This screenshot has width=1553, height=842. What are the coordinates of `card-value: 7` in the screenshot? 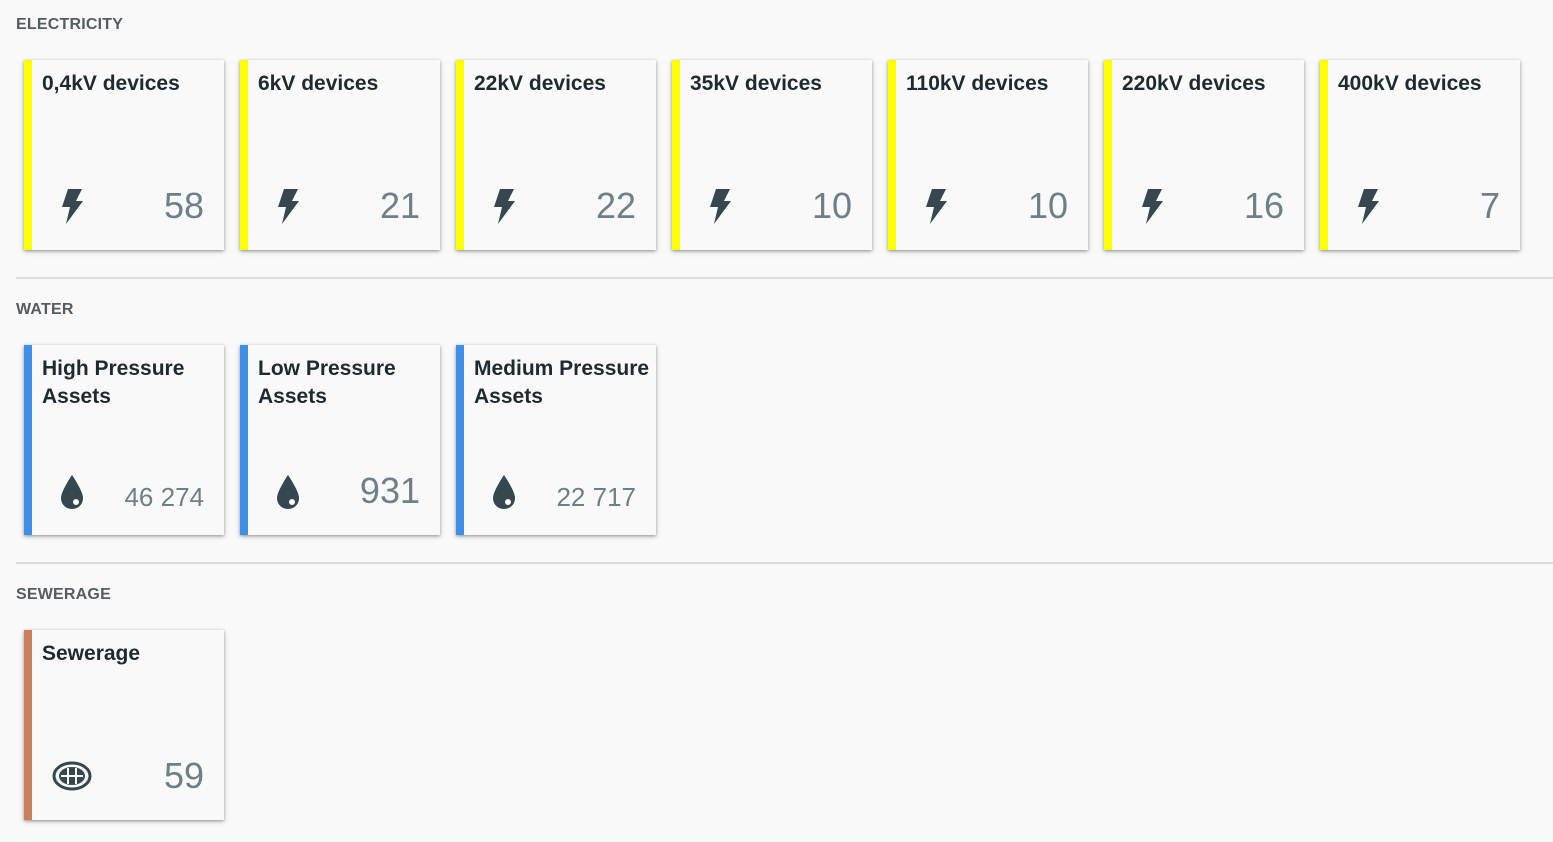 It's located at (1489, 205).